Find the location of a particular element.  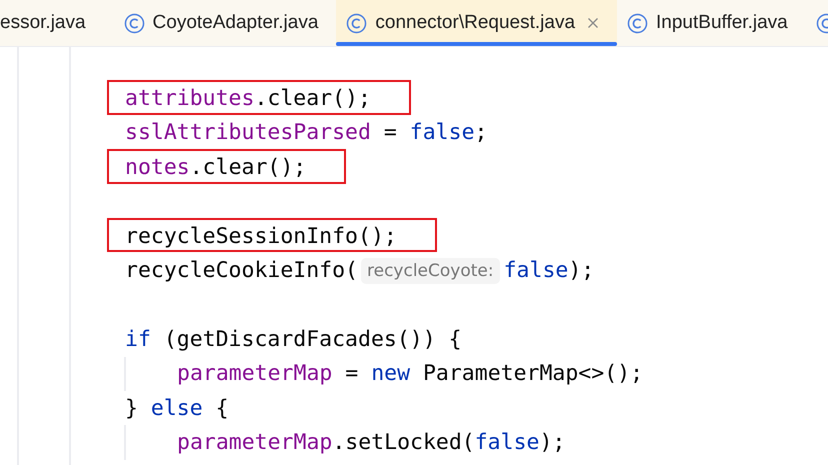

code-text: recycleSessionInfo(); is located at coordinates (261, 236).